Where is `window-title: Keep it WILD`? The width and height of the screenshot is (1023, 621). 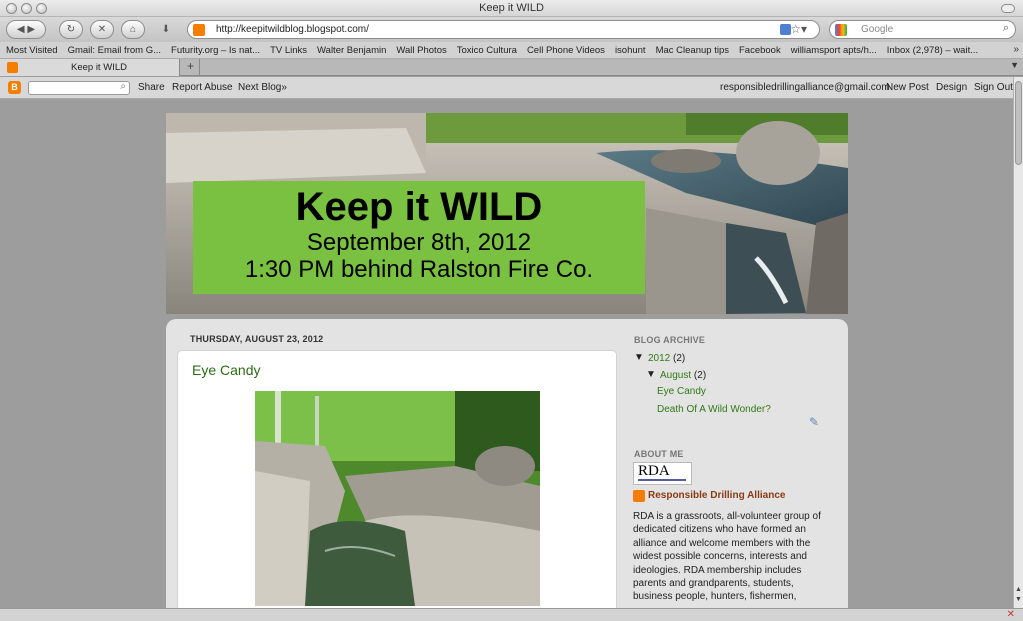
window-title: Keep it WILD is located at coordinates (511, 8).